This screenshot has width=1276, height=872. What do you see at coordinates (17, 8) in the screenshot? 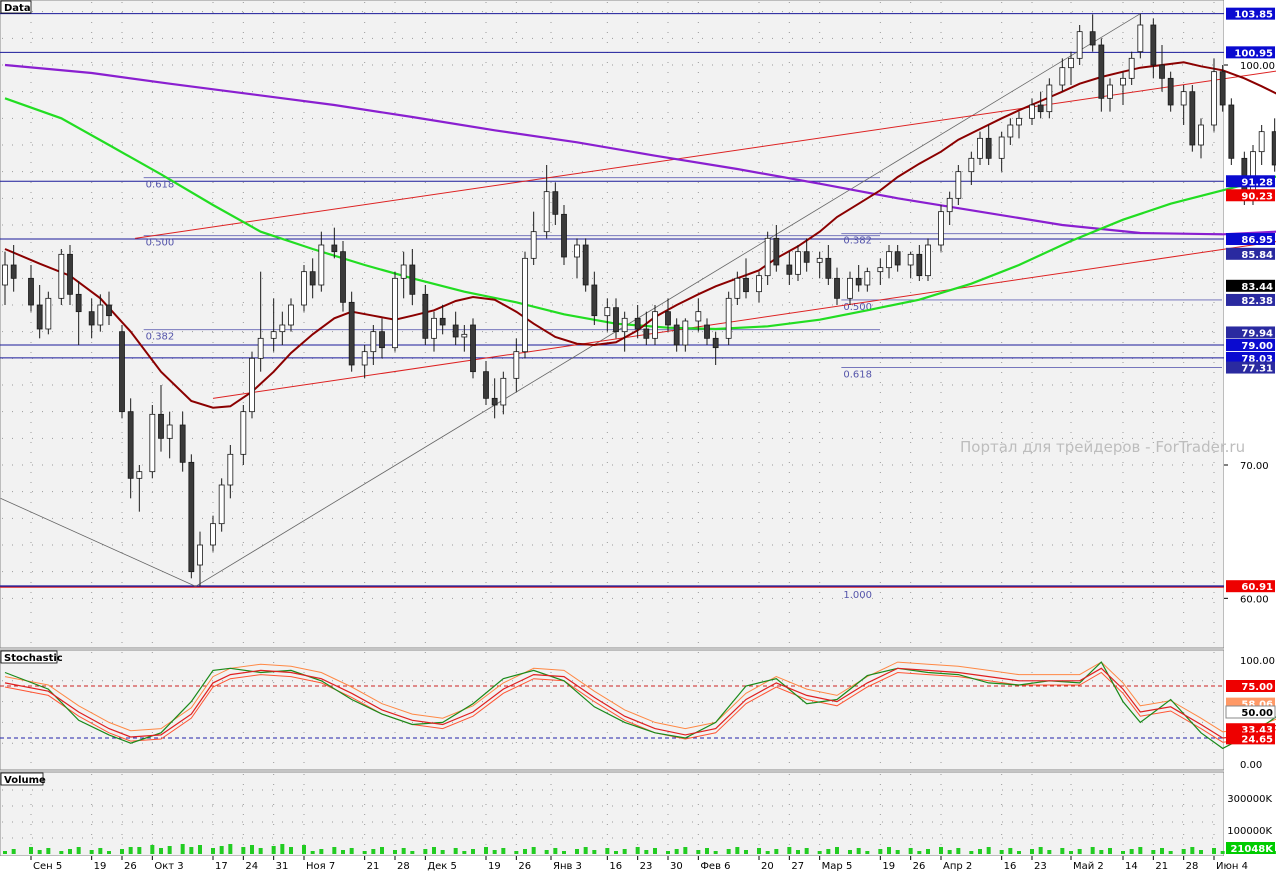
I see `price-pane-title: Data` at bounding box center [17, 8].